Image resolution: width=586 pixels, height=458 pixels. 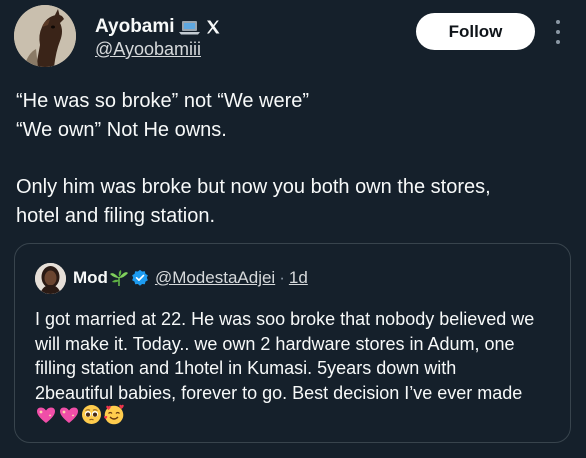 What do you see at coordinates (475, 31) in the screenshot?
I see `follow-button: Follow` at bounding box center [475, 31].